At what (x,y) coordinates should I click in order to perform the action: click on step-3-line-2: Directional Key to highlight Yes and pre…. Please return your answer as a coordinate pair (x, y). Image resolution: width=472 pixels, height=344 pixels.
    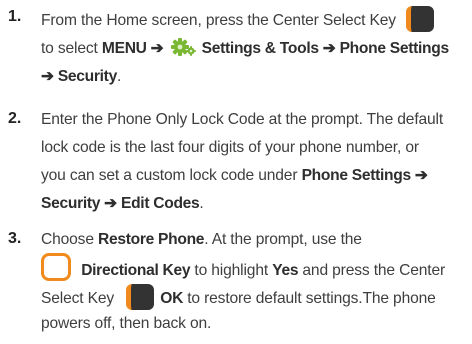
    Looking at the image, I should click on (243, 269).